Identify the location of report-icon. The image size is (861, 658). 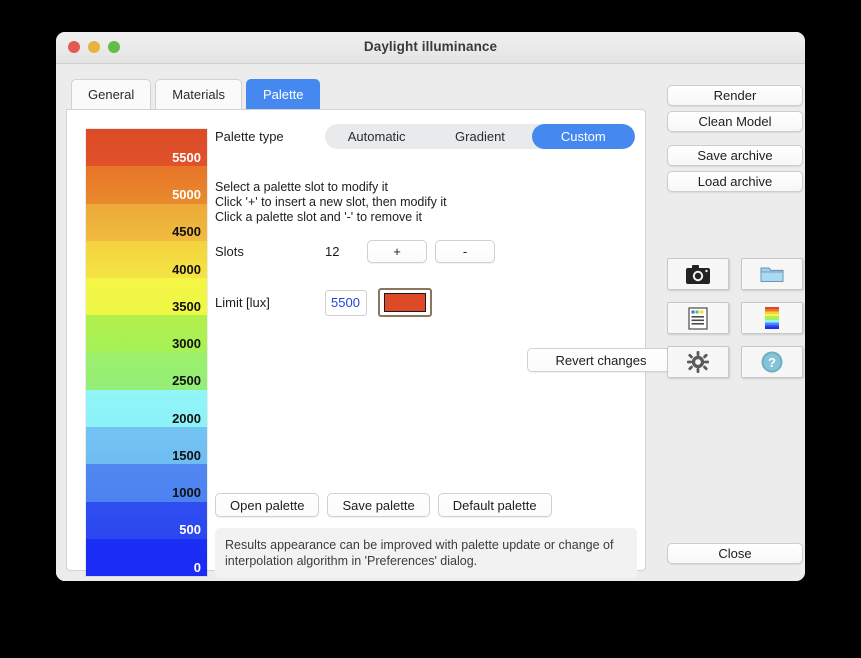
(698, 318).